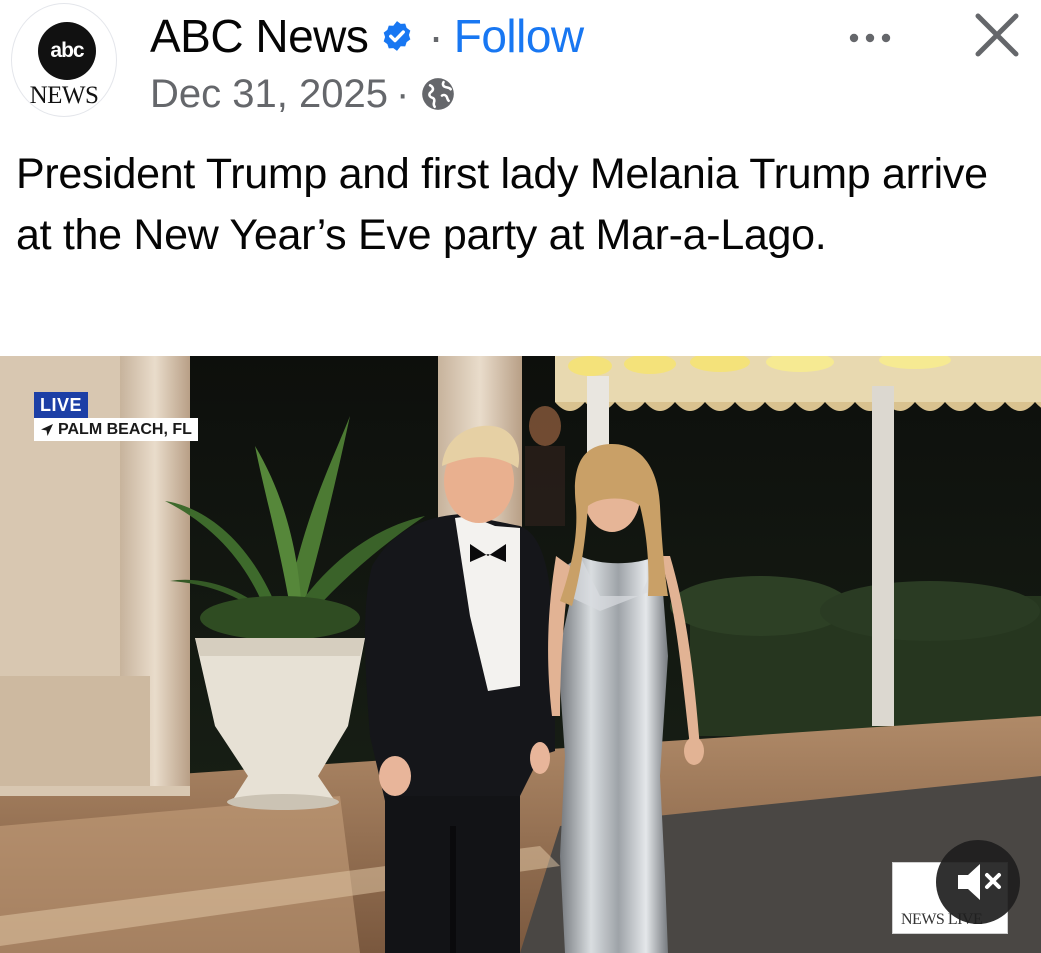 This screenshot has height=953, width=1041. I want to click on page-name-link: ABC News, so click(259, 36).